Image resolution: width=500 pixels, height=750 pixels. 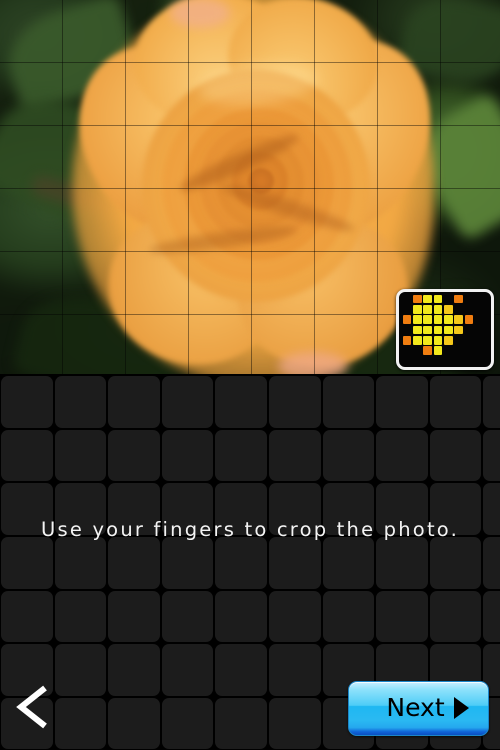 I want to click on crop-instruction: Use your fingers to crop the photo., so click(x=250, y=529).